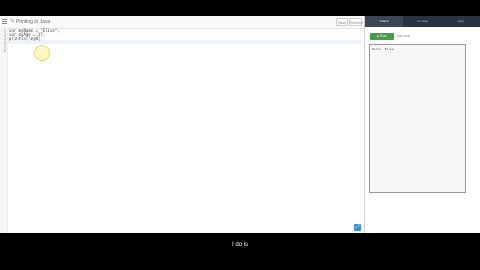 The height and width of the screenshot is (270, 480). What do you see at coordinates (4, 21) in the screenshot?
I see `menu-icon` at bounding box center [4, 21].